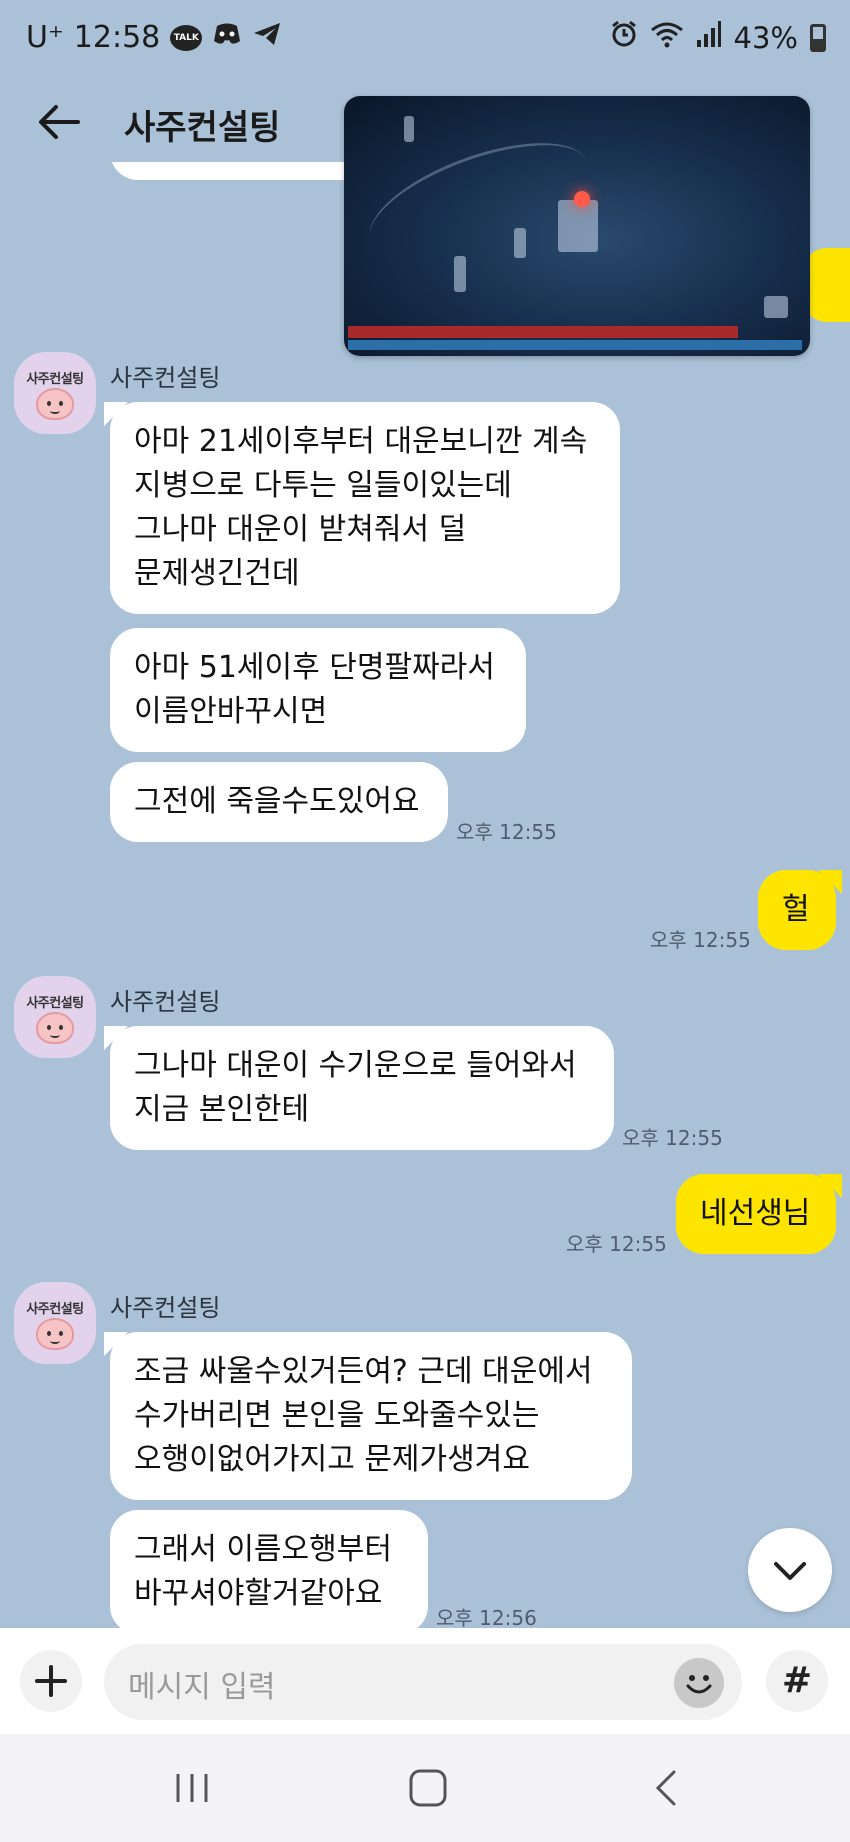 This screenshot has height=1842, width=850. I want to click on message-bubble: 헐, so click(797, 910).